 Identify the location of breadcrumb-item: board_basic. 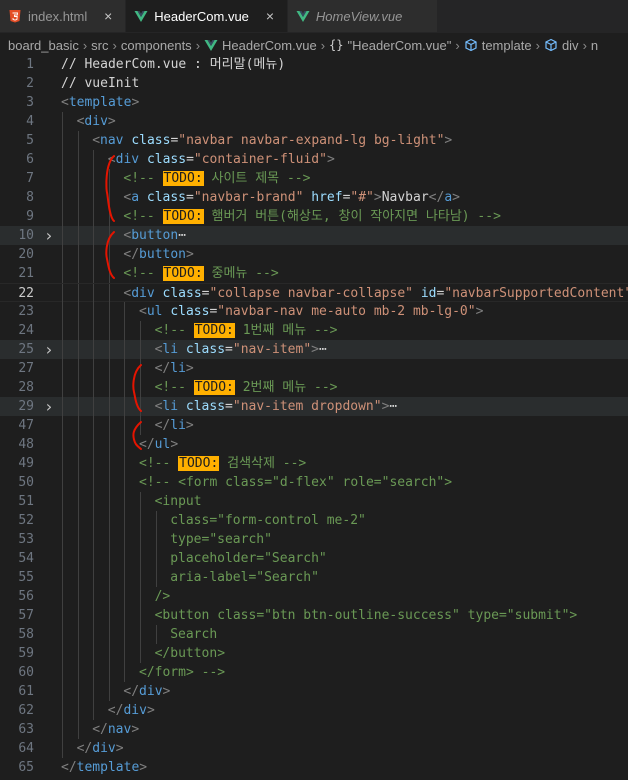
(43, 45).